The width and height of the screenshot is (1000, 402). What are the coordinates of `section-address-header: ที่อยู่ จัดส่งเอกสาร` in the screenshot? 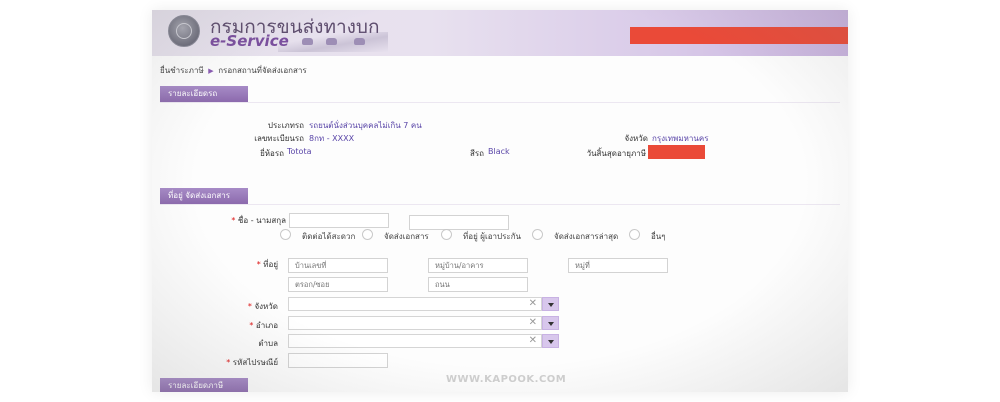 It's located at (204, 196).